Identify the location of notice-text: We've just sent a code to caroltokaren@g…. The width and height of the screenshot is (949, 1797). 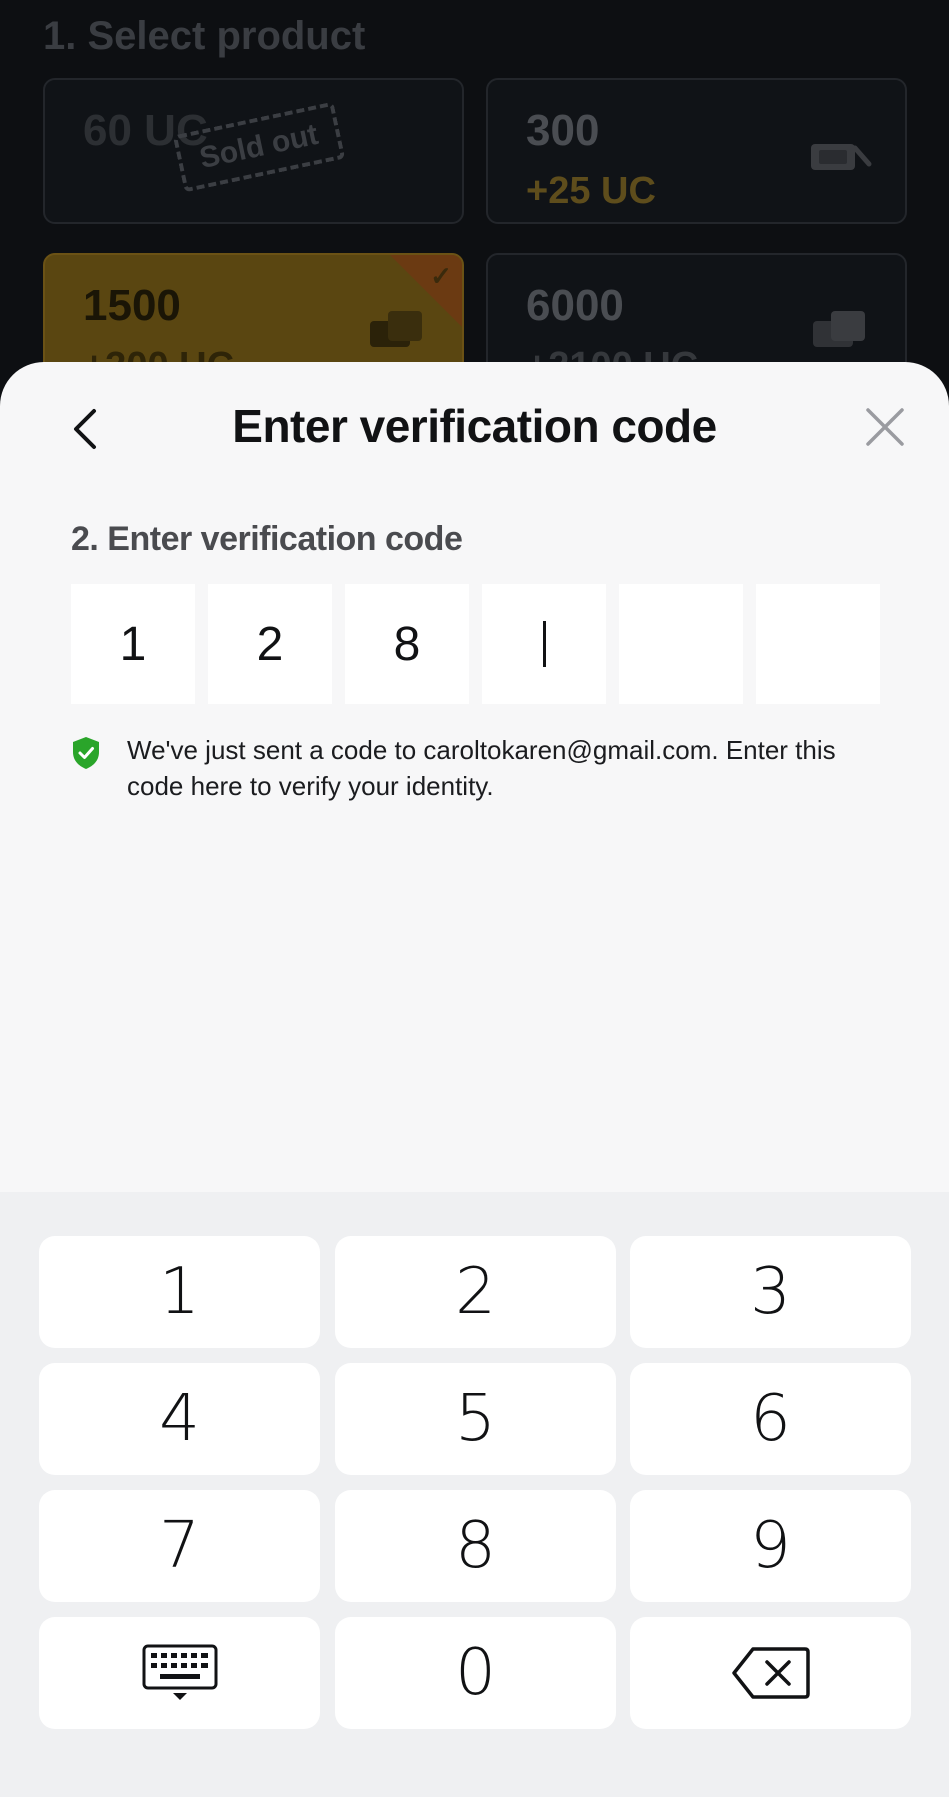
(481, 768).